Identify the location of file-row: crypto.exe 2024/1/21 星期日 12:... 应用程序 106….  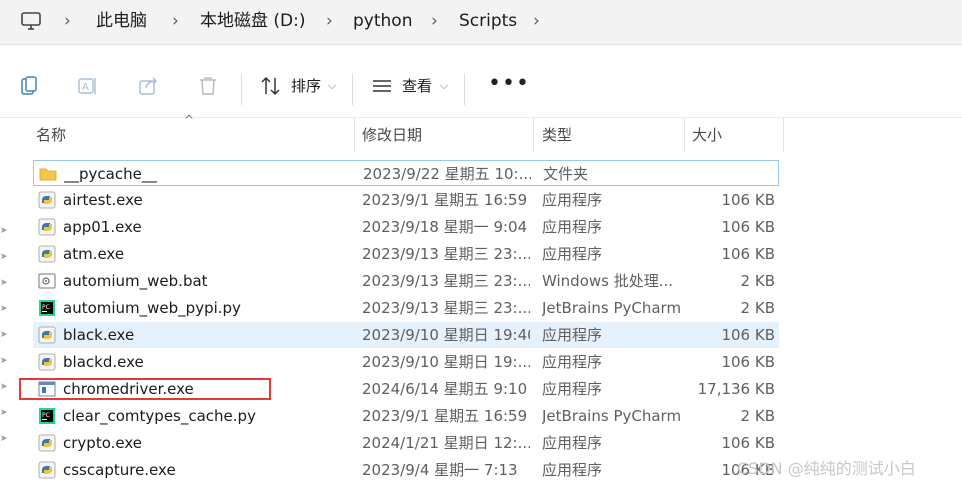
(406, 443).